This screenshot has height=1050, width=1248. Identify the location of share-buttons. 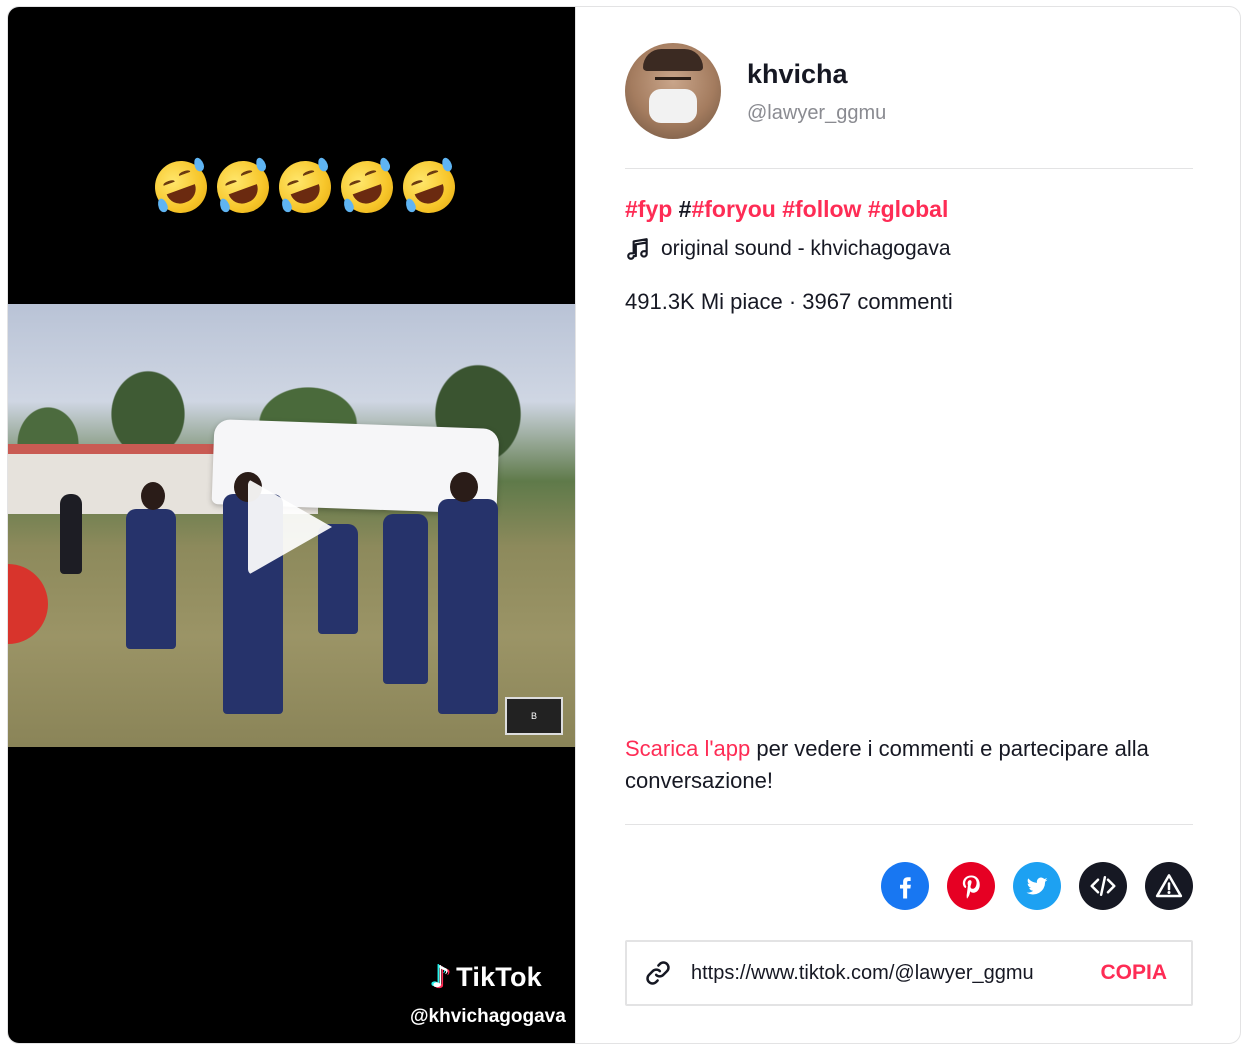
(1037, 886).